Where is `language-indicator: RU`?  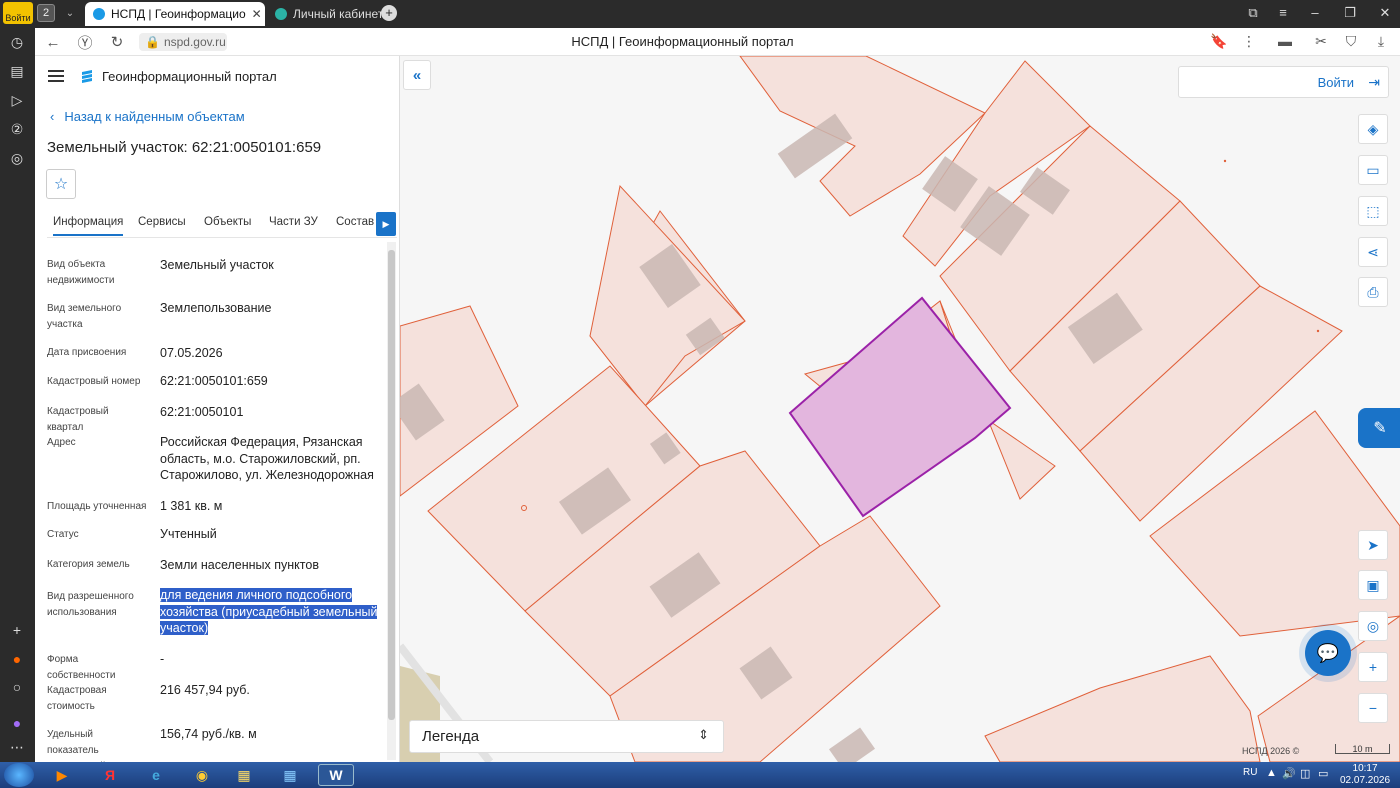
language-indicator: RU is located at coordinates (1250, 772).